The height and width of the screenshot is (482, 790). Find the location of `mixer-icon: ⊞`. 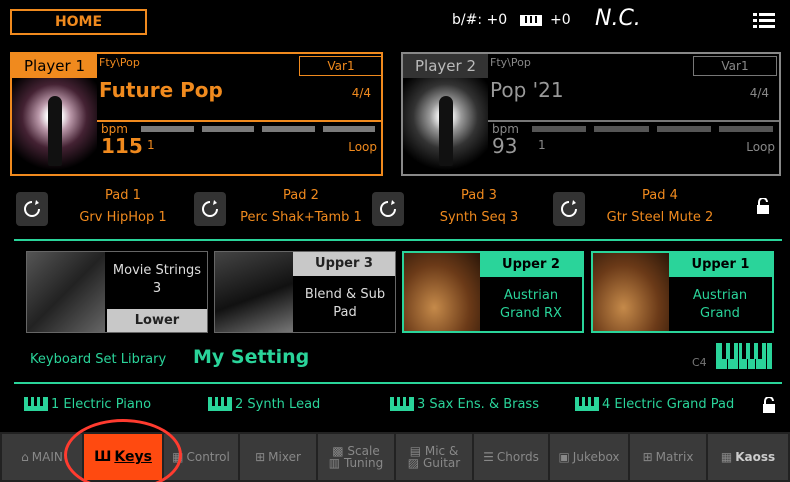

mixer-icon: ⊞ is located at coordinates (260, 457).